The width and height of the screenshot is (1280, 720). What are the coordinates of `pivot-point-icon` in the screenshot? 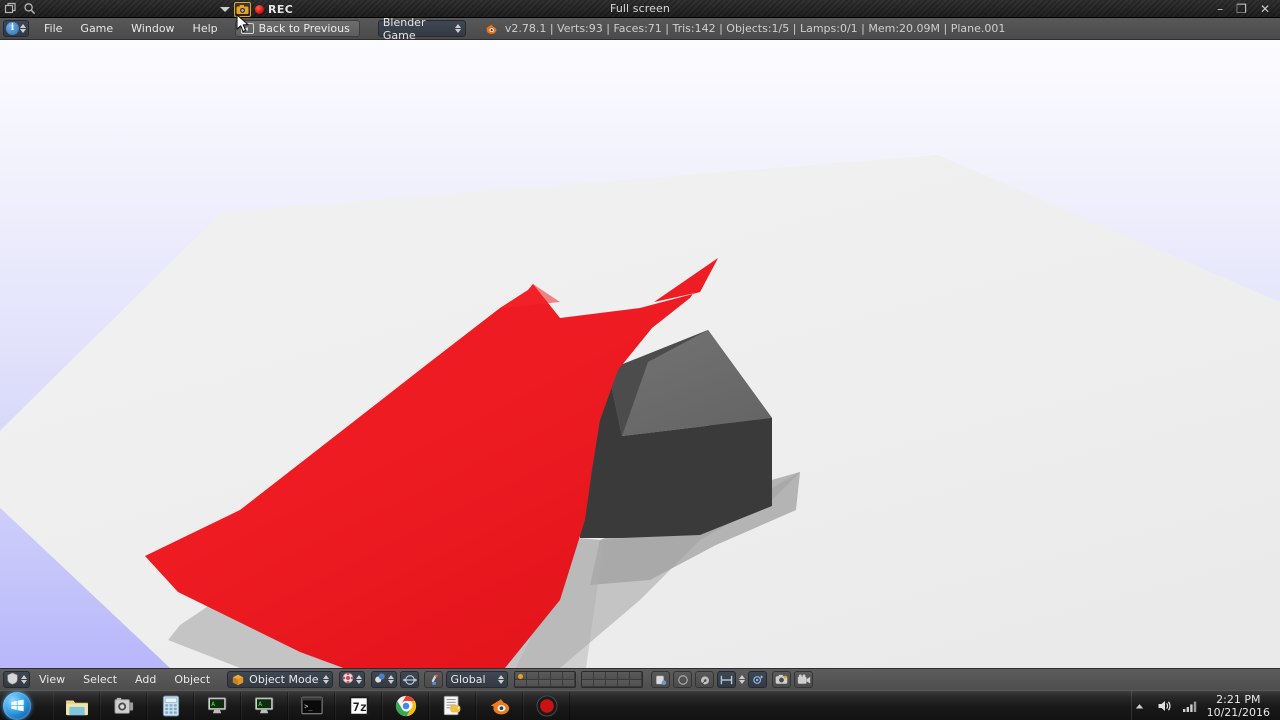 It's located at (380, 679).